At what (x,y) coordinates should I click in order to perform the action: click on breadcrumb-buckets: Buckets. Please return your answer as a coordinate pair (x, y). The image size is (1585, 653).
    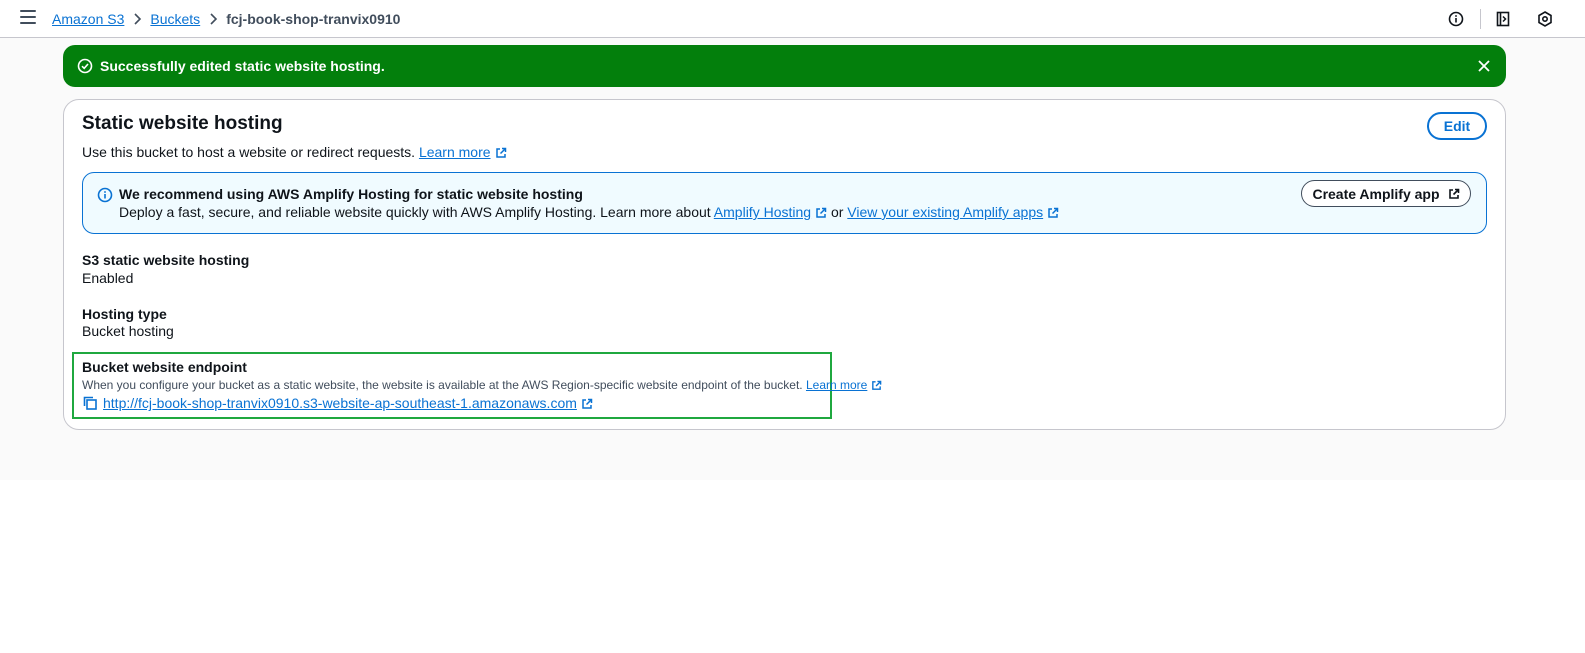
    Looking at the image, I should click on (175, 19).